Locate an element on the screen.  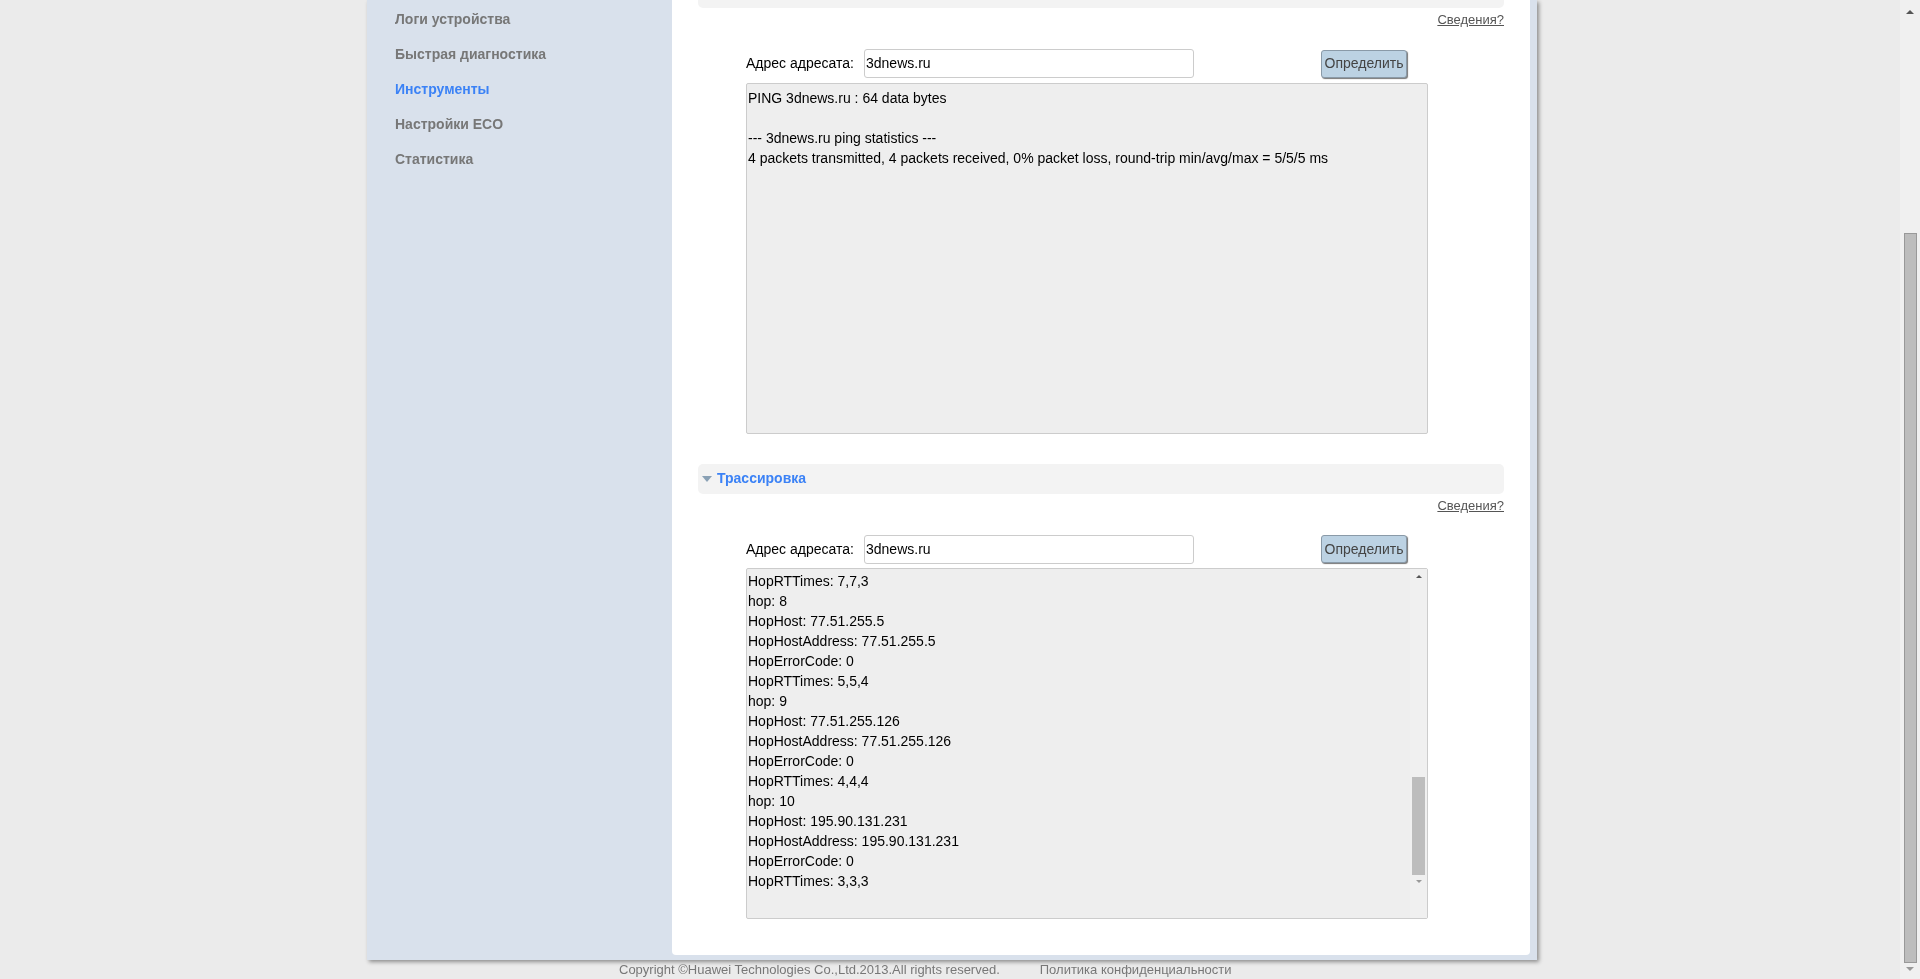
output-line: hop: 8 is located at coordinates (768, 601).